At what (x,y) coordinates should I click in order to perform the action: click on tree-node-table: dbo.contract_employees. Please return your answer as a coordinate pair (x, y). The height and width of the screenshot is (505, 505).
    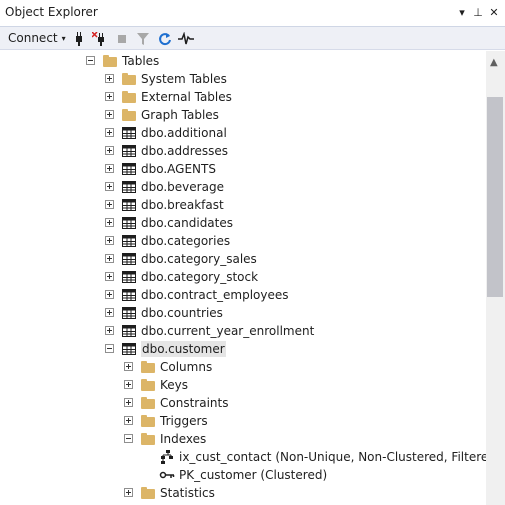
    Looking at the image, I should click on (243, 295).